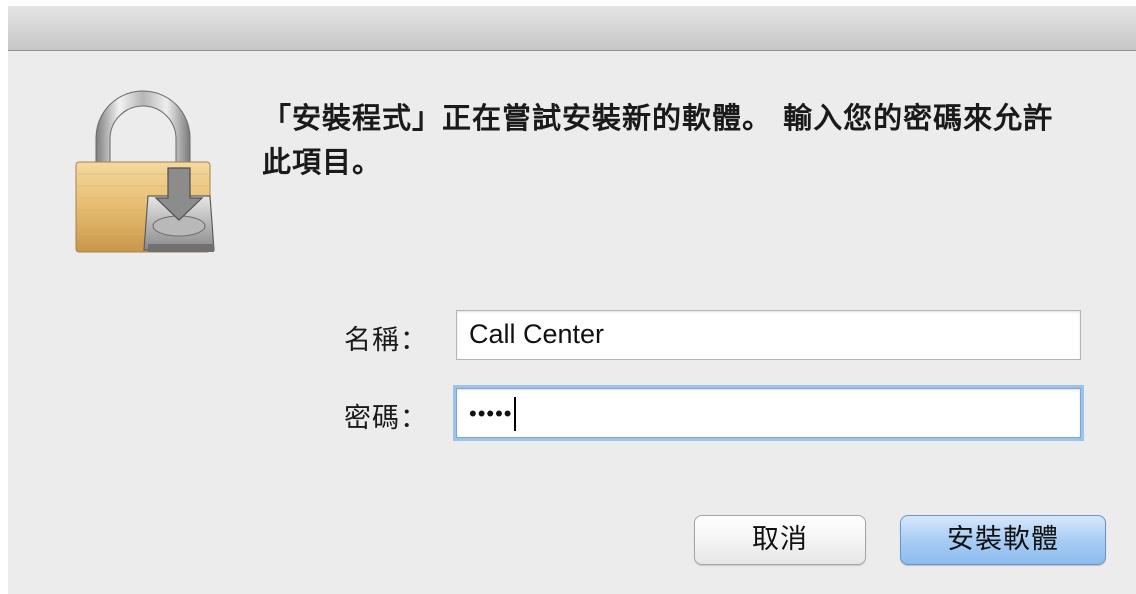 This screenshot has height=594, width=1136. What do you see at coordinates (768, 335) in the screenshot?
I see `name-field: Call Center` at bounding box center [768, 335].